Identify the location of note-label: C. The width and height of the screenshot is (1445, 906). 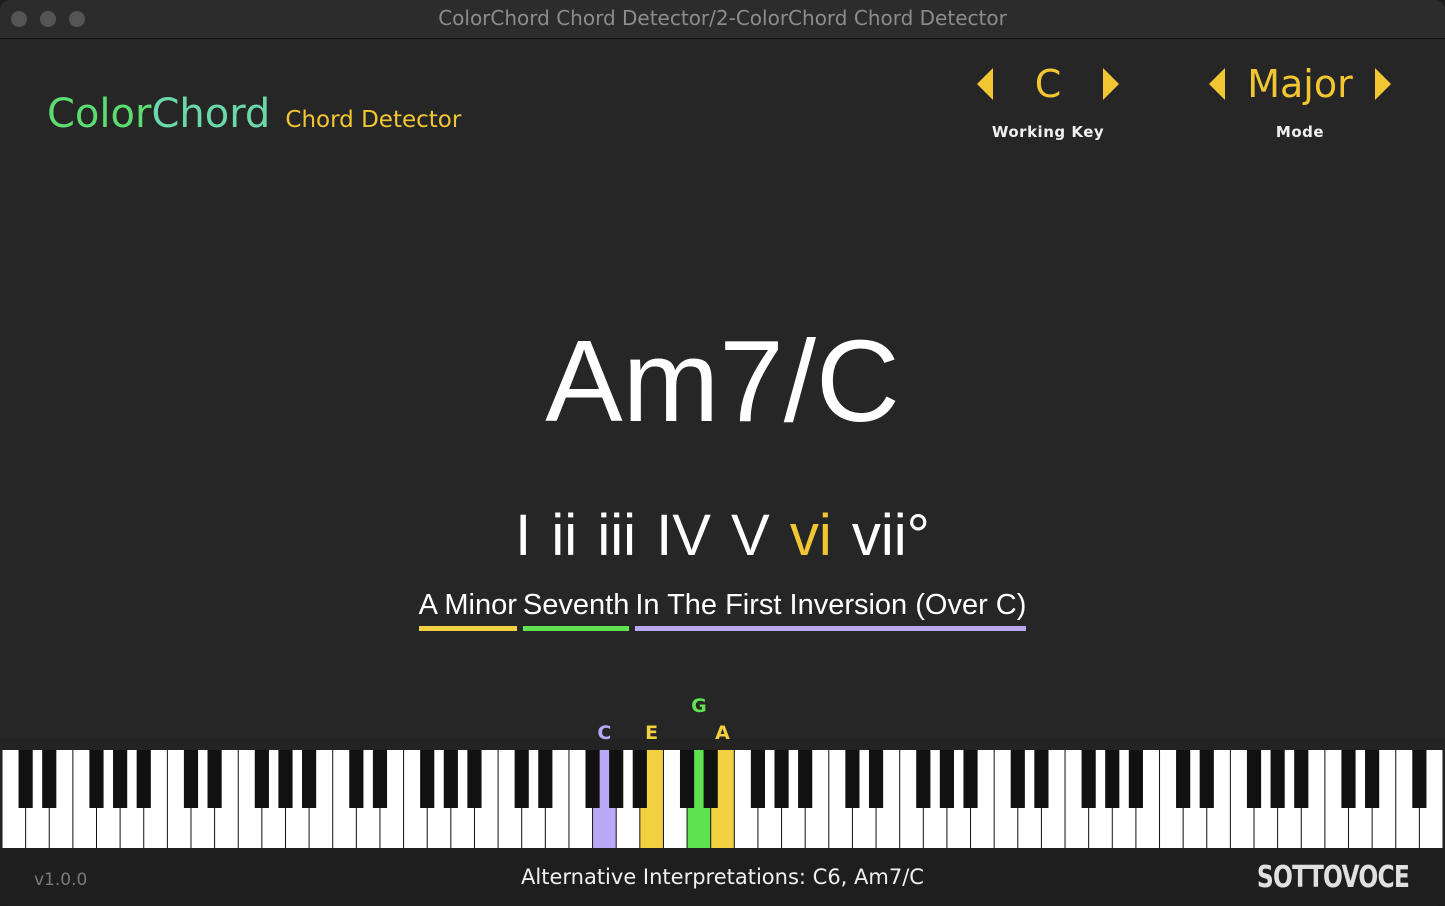
(604, 733).